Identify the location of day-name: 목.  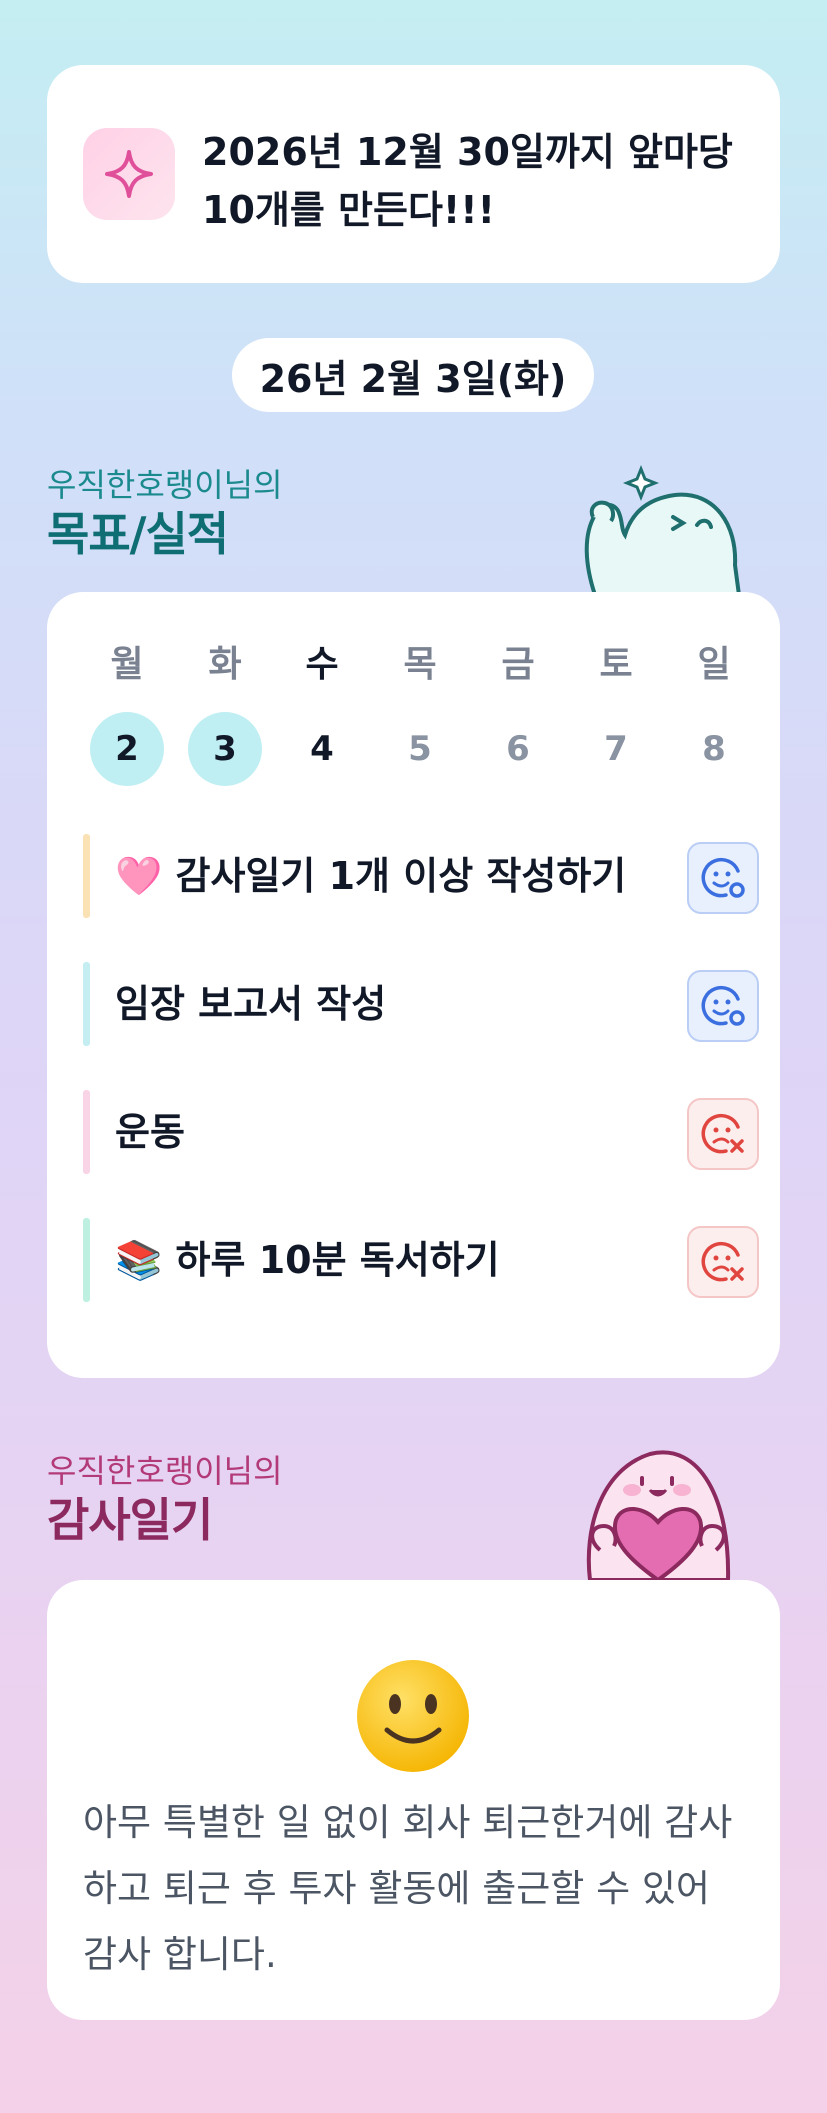
(420, 664).